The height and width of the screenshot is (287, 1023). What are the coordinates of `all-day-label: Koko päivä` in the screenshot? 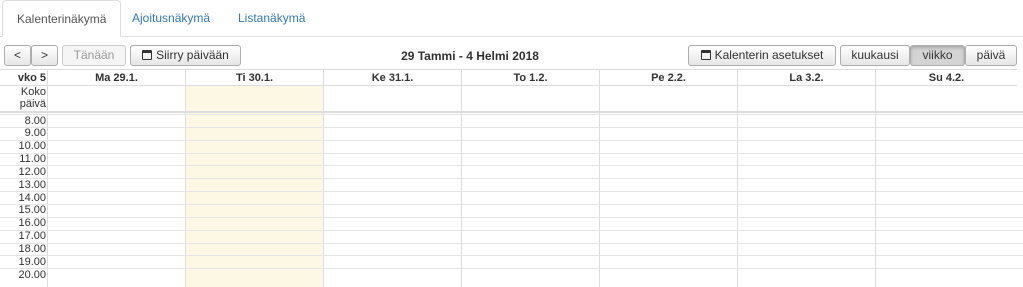 It's located at (24, 98).